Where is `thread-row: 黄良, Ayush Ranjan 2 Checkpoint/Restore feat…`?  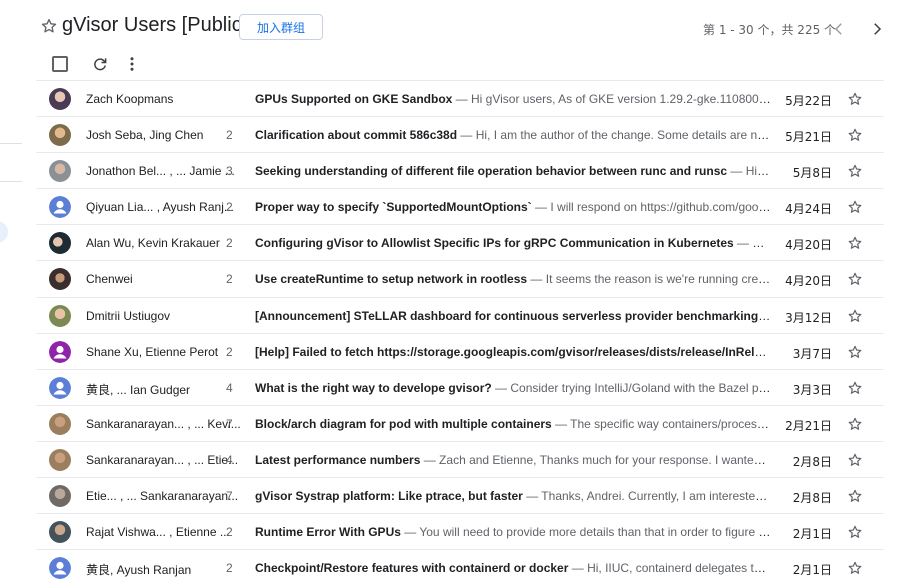 thread-row: 黄良, Ayush Ranjan 2 Checkpoint/Restore feat… is located at coordinates (460, 567).